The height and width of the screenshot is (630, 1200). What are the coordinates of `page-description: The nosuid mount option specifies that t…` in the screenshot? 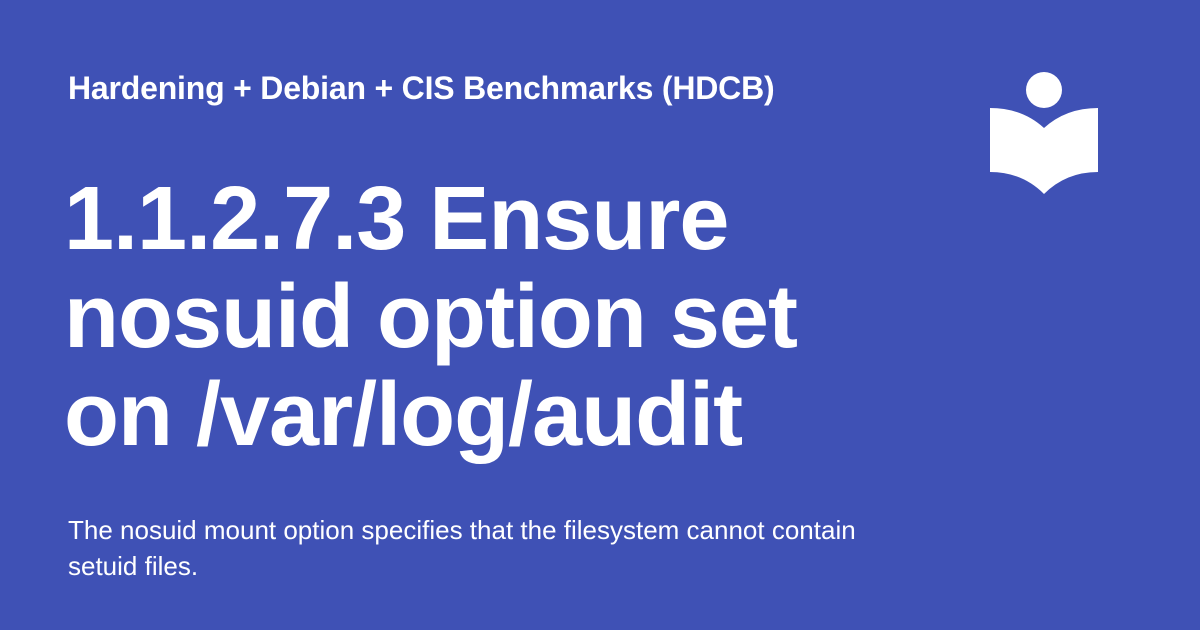 It's located at (462, 548).